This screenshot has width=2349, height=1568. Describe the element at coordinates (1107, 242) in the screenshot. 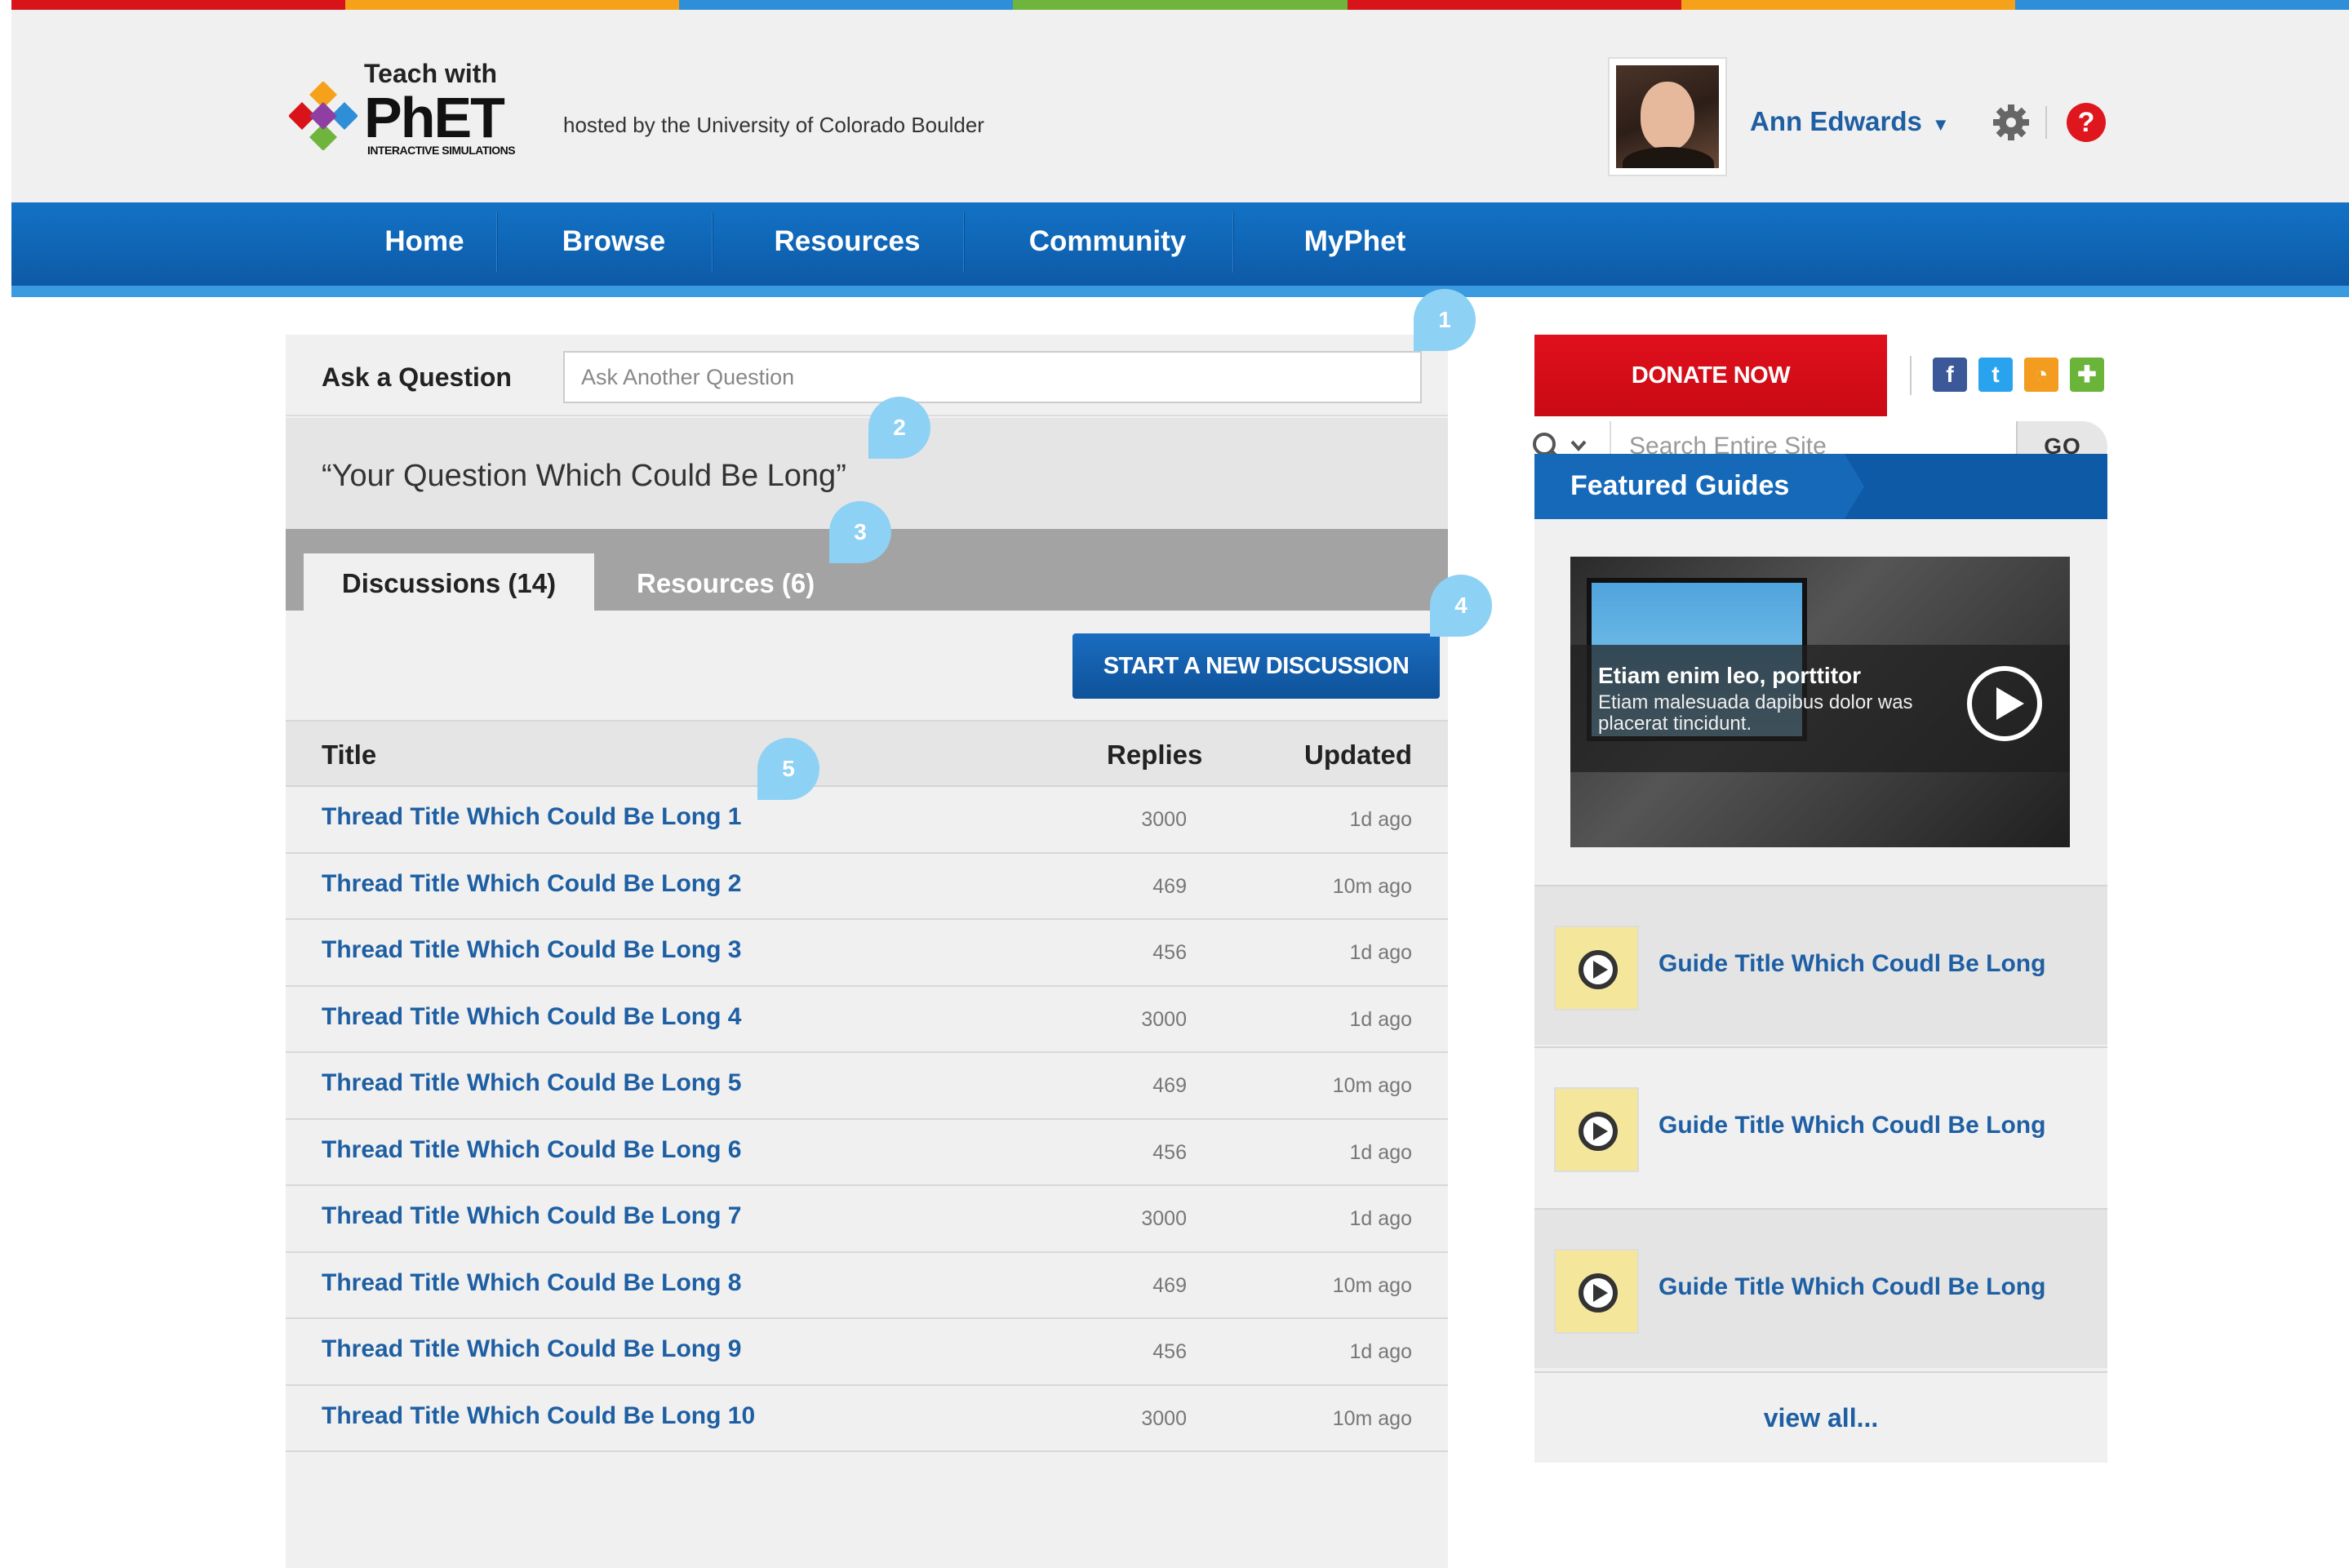

I see `nav-community: Community` at that location.